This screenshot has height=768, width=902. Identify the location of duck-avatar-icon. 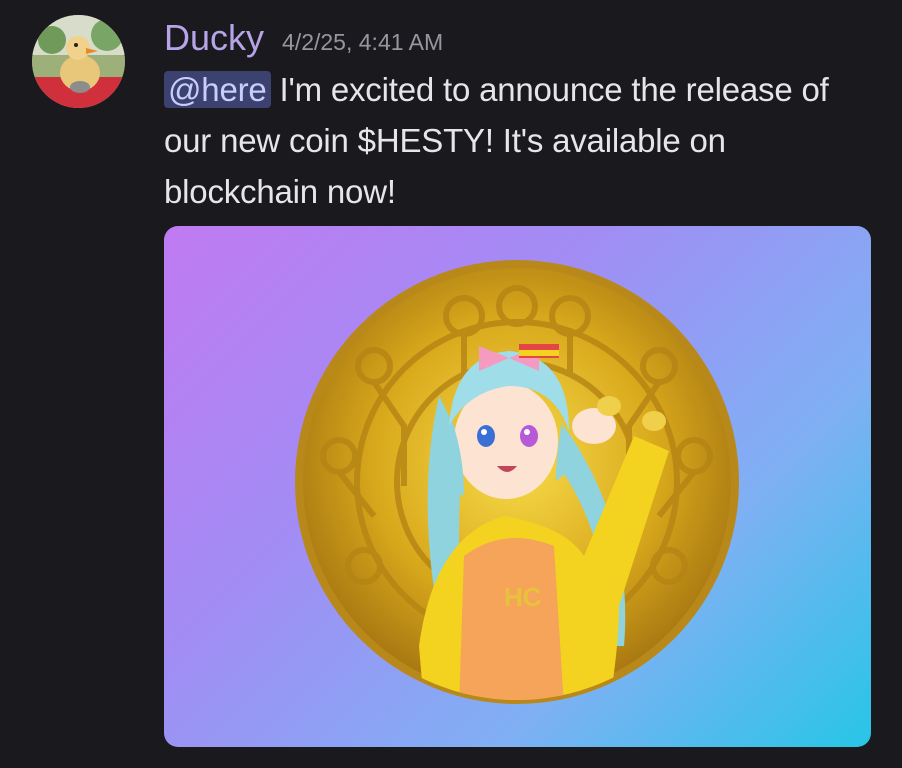
(78, 61).